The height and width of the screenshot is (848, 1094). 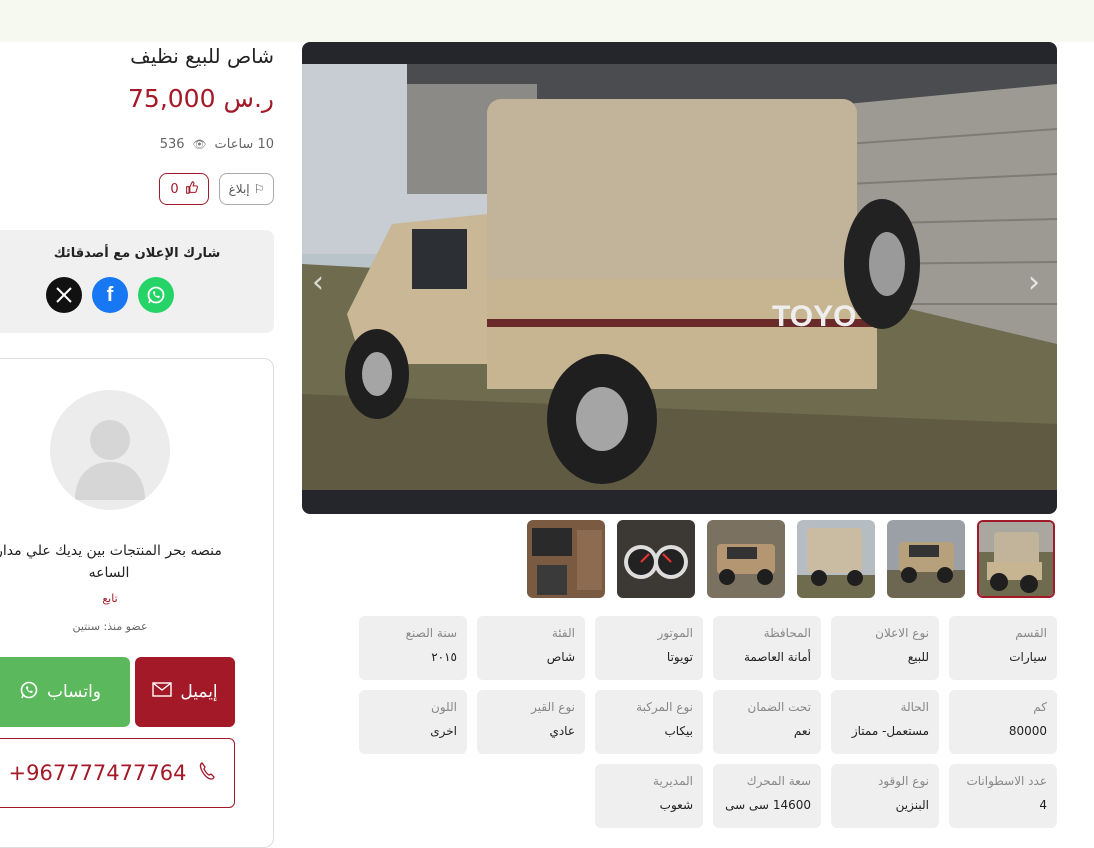 I want to click on spec-label: المحافظة, so click(x=787, y=633).